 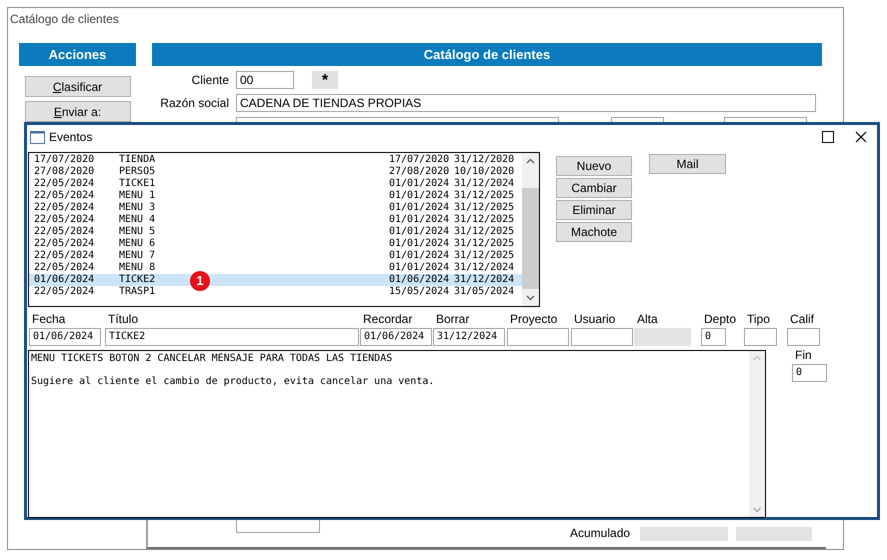 What do you see at coordinates (758, 319) in the screenshot?
I see `field-label: Tipo` at bounding box center [758, 319].